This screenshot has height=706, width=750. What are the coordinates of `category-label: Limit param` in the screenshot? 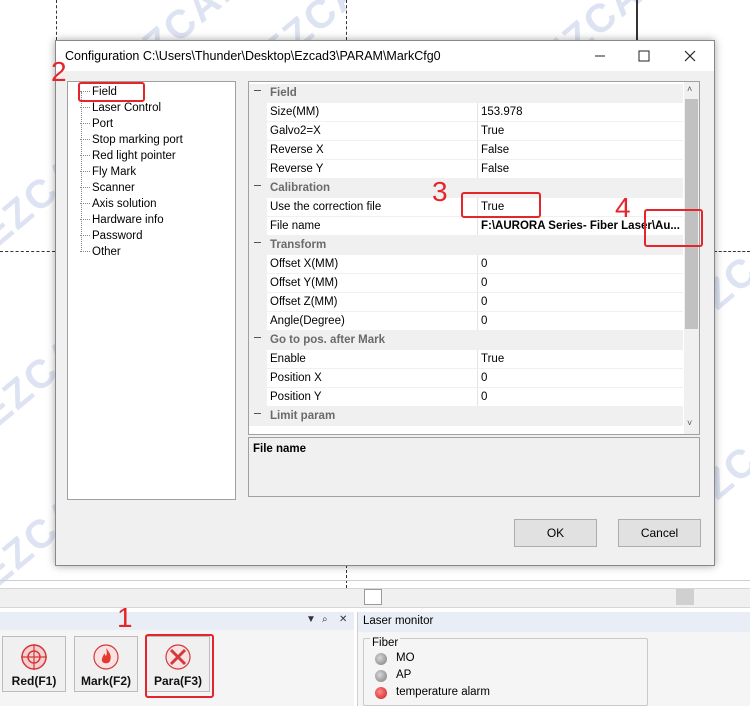 It's located at (303, 416).